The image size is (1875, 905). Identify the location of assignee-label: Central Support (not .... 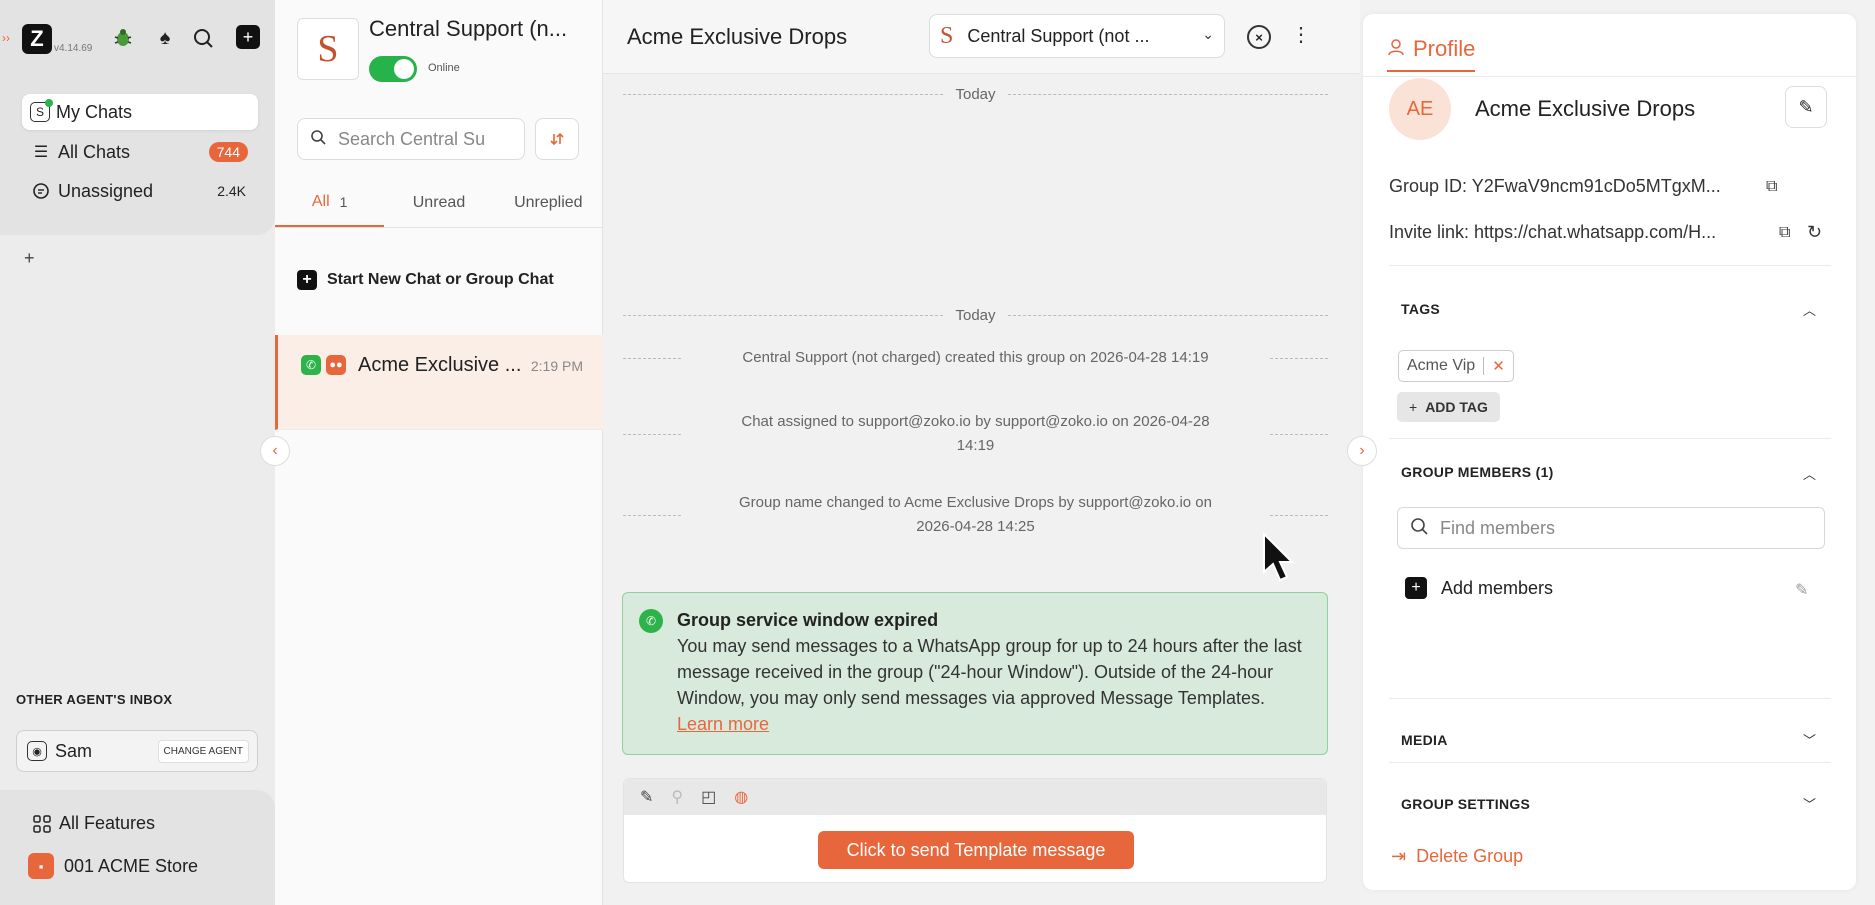
(1058, 35).